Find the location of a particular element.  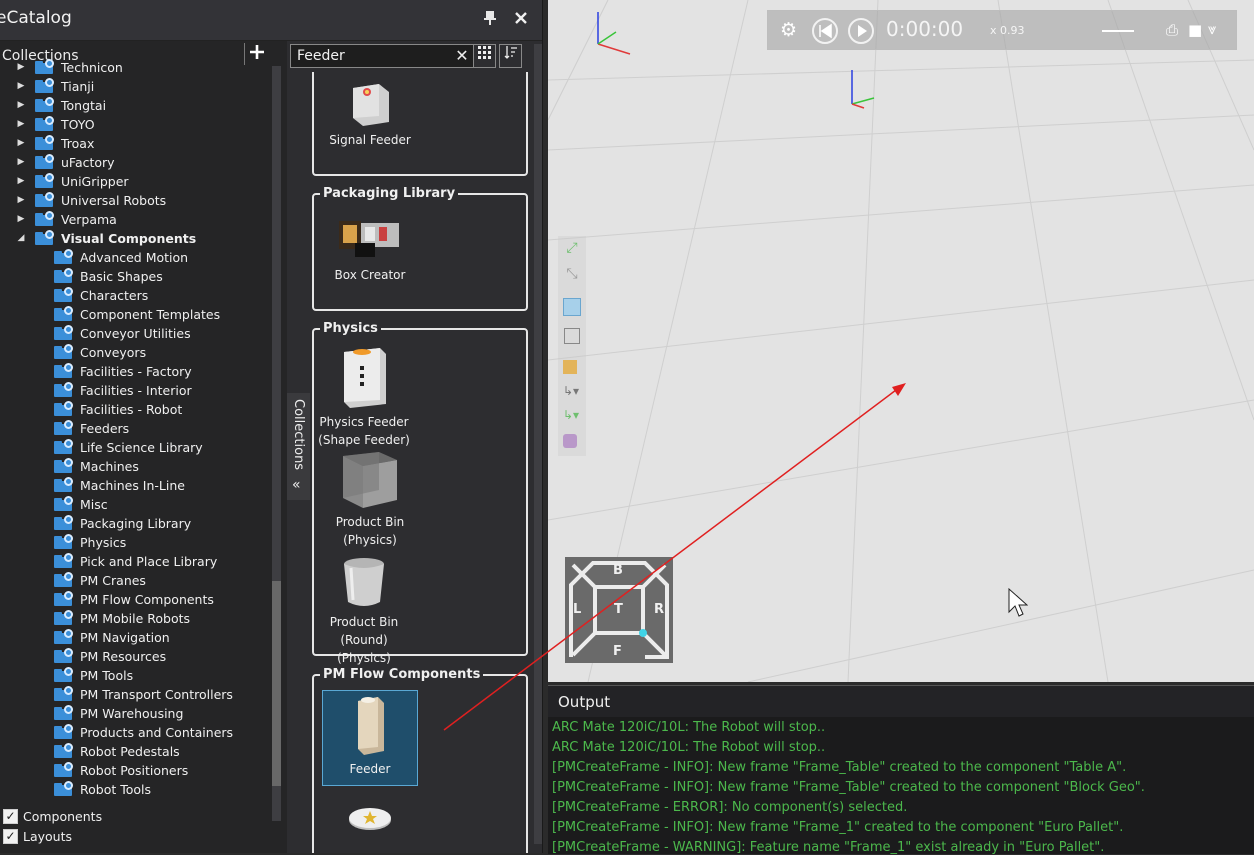

tree-item-label: Robot Tools is located at coordinates (116, 789).